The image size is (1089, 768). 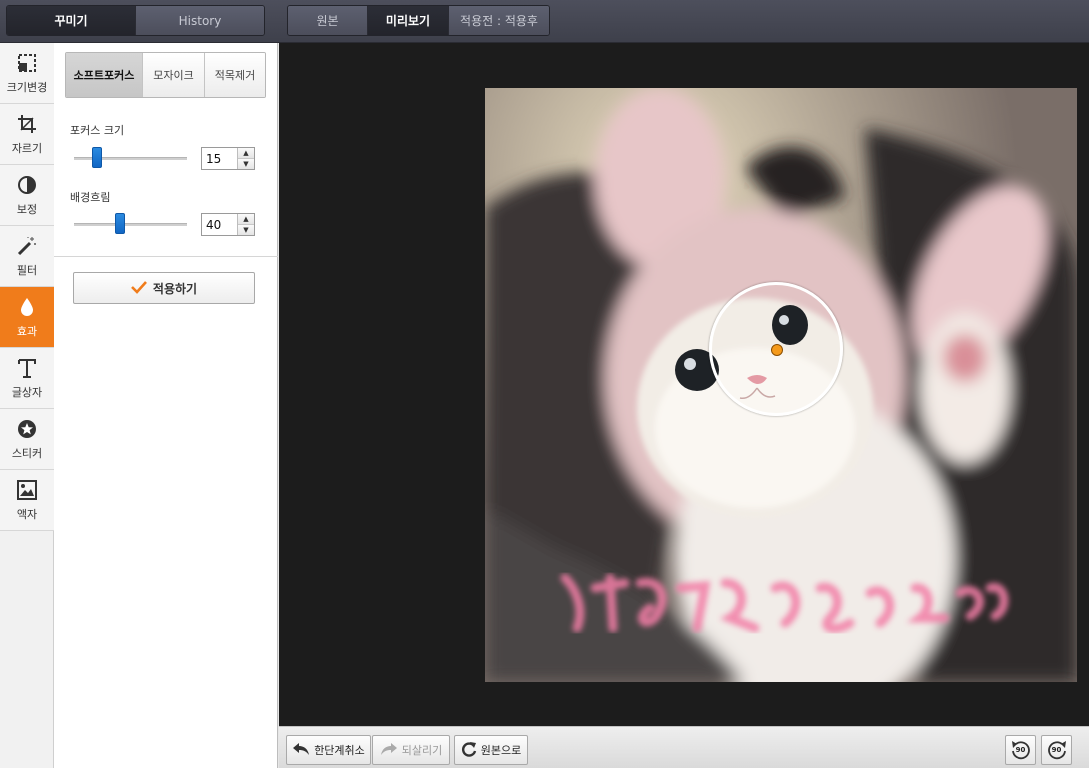 I want to click on redo-button: 되살리기, so click(x=411, y=750).